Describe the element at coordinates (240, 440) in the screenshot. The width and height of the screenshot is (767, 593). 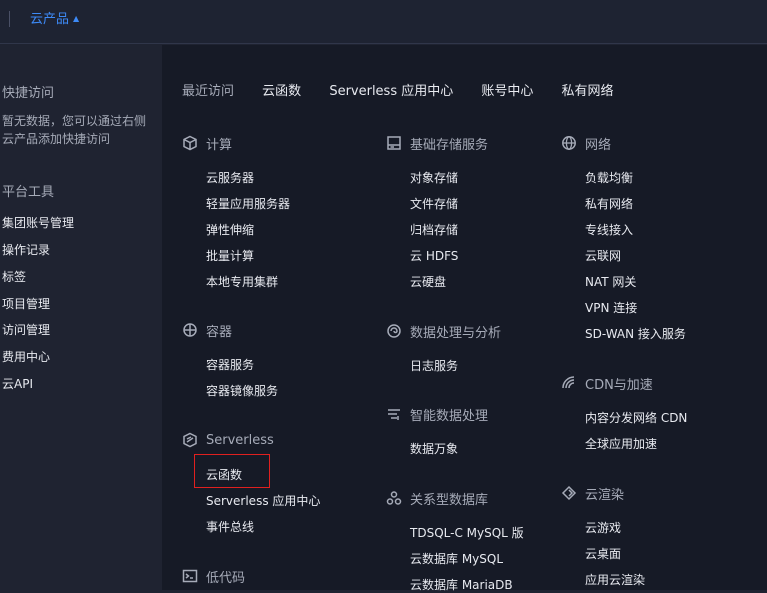
I see `category-title: Serverless` at that location.